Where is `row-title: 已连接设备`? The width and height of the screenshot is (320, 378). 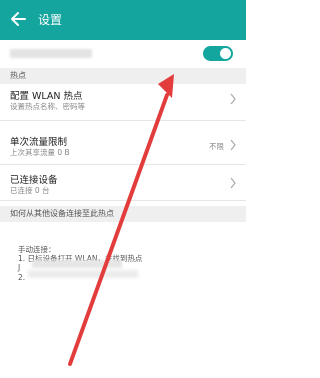
row-title: 已连接设备 is located at coordinates (34, 180).